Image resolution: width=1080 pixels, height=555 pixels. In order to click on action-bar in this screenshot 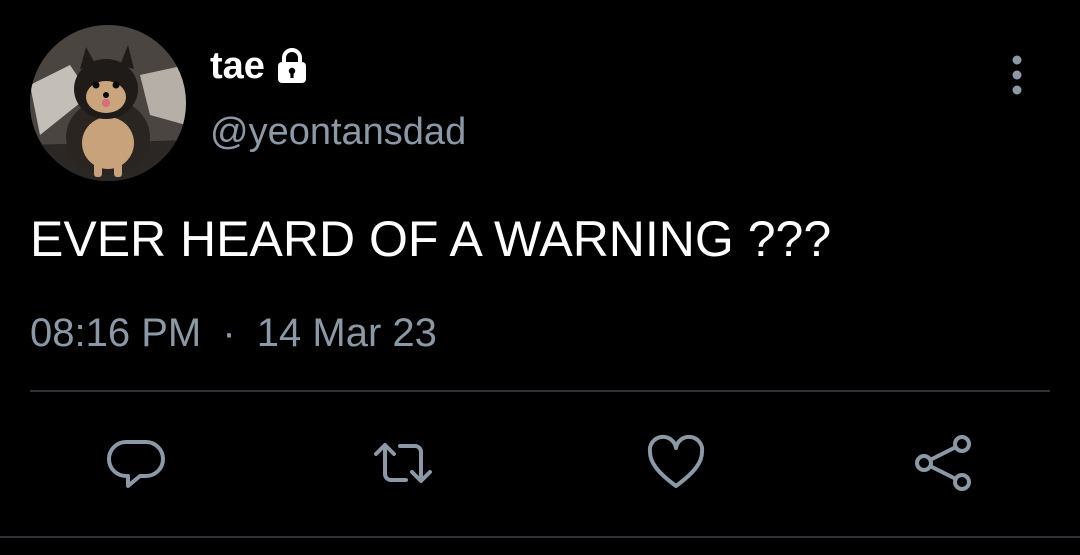, I will do `click(540, 463)`.